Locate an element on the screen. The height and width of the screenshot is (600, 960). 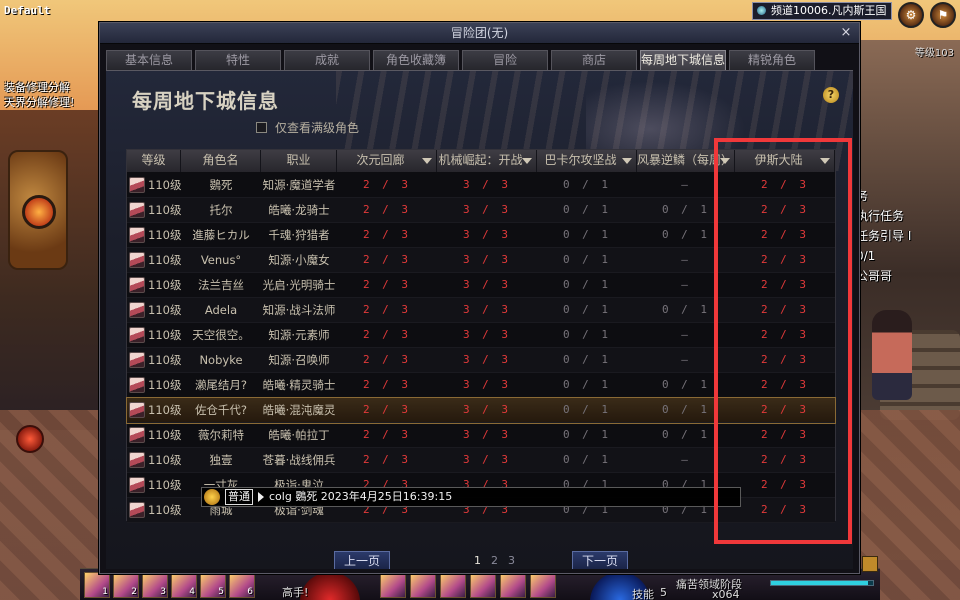
page-number: 2 is located at coordinates (494, 560).